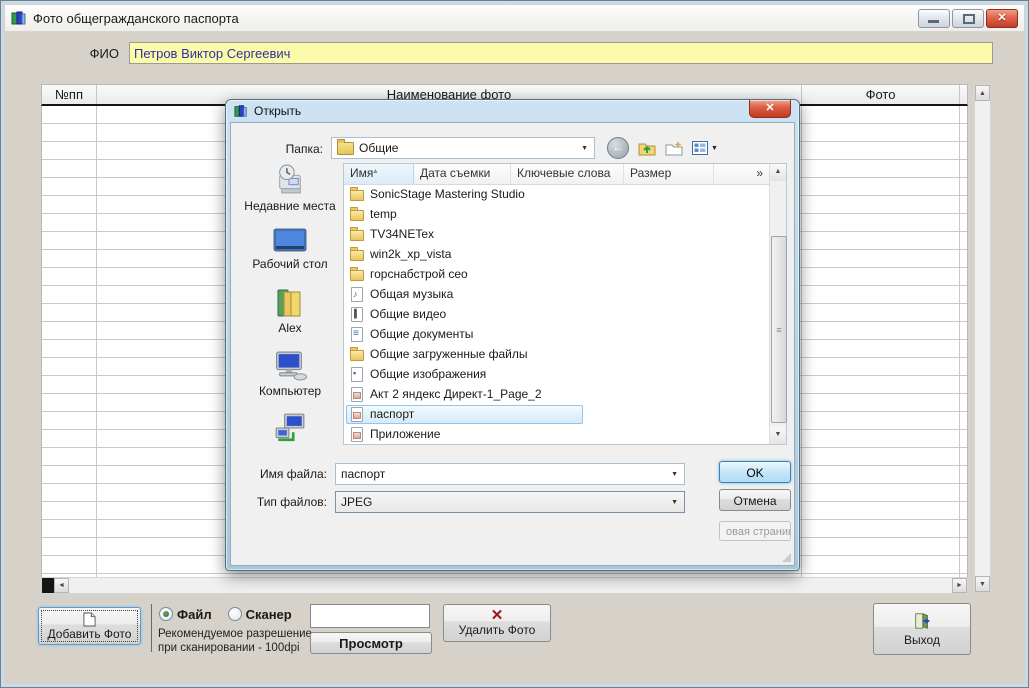 This screenshot has height=688, width=1029. I want to click on footer-divider, so click(151, 628).